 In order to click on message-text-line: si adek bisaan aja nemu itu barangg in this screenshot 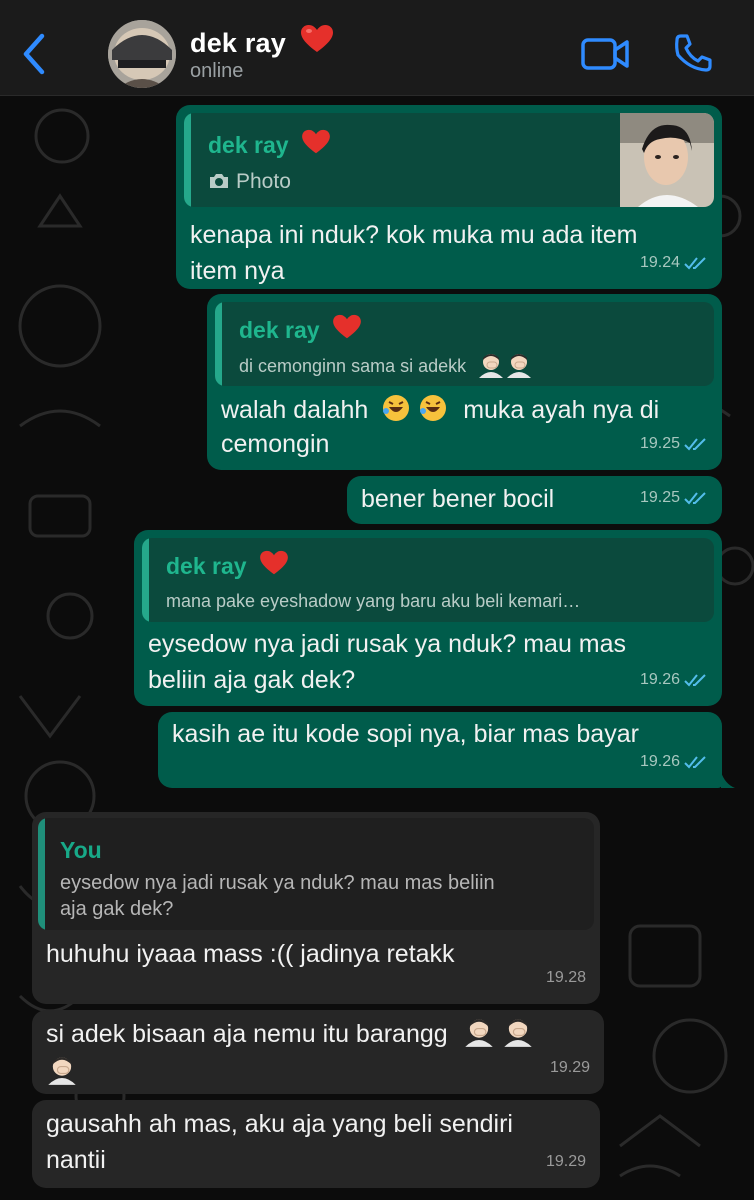, I will do `click(290, 1034)`.